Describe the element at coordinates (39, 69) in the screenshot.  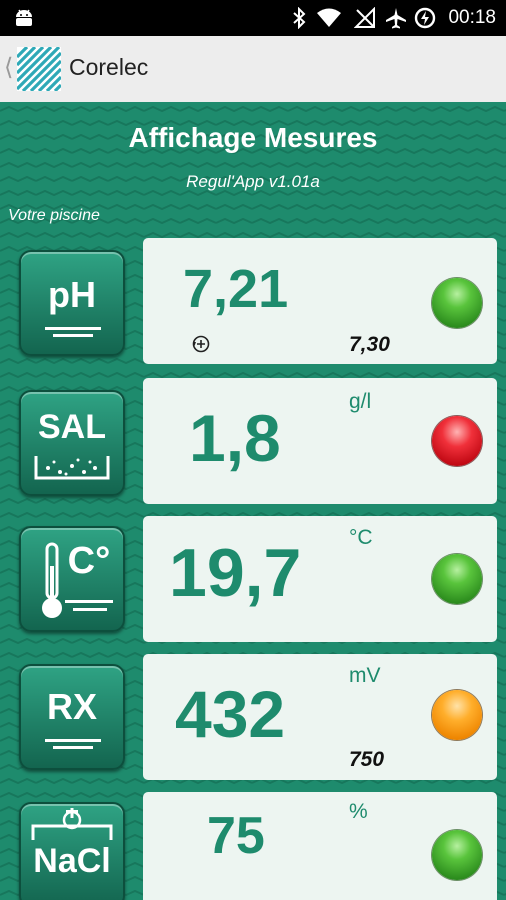
I see `corelec-logo-icon` at that location.